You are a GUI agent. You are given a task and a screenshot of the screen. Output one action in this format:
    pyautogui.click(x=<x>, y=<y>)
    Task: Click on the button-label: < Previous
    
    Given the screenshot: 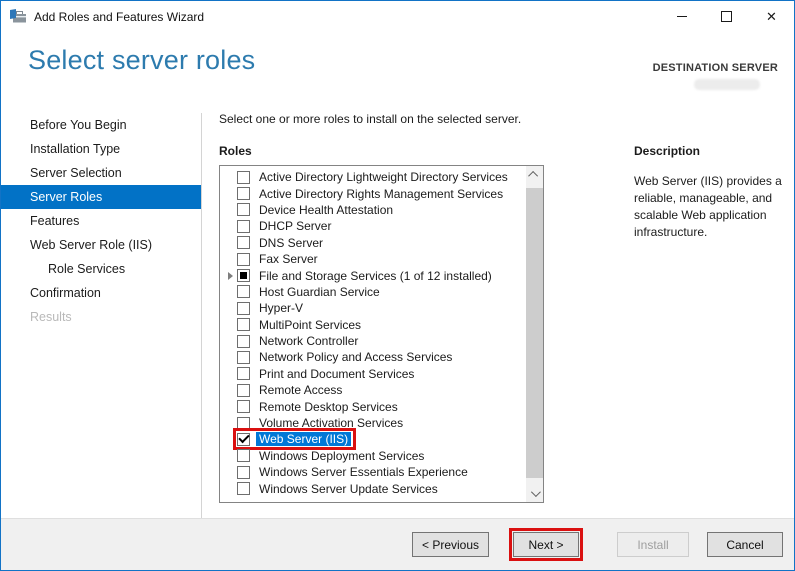 What is the action you would take?
    pyautogui.click(x=450, y=544)
    